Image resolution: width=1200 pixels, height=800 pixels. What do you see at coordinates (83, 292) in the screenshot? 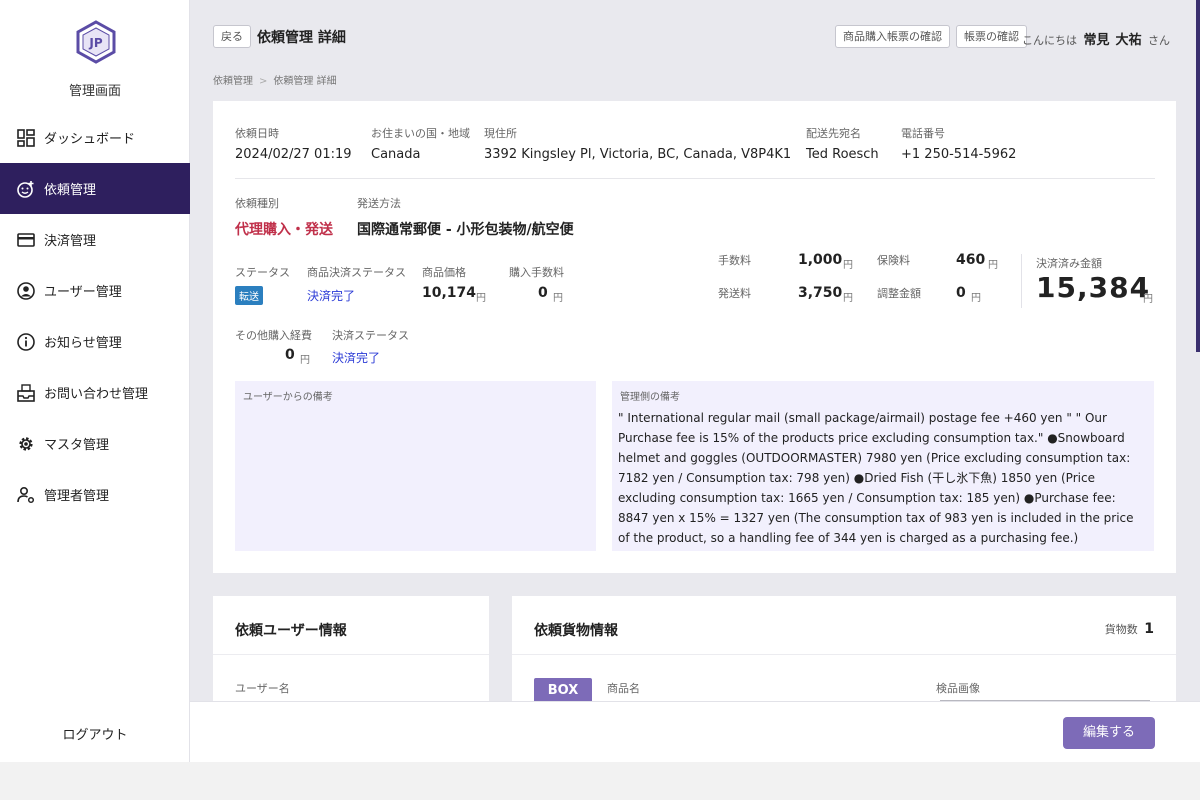
I see `sidebar-item-label: ユーザー管理` at bounding box center [83, 292].